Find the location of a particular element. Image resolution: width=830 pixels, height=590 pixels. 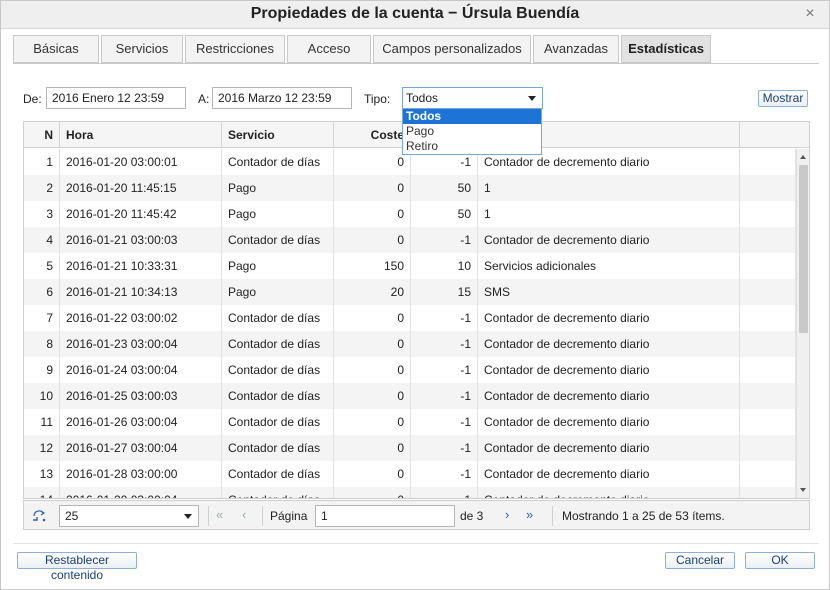

next-page-icon: › is located at coordinates (507, 514).